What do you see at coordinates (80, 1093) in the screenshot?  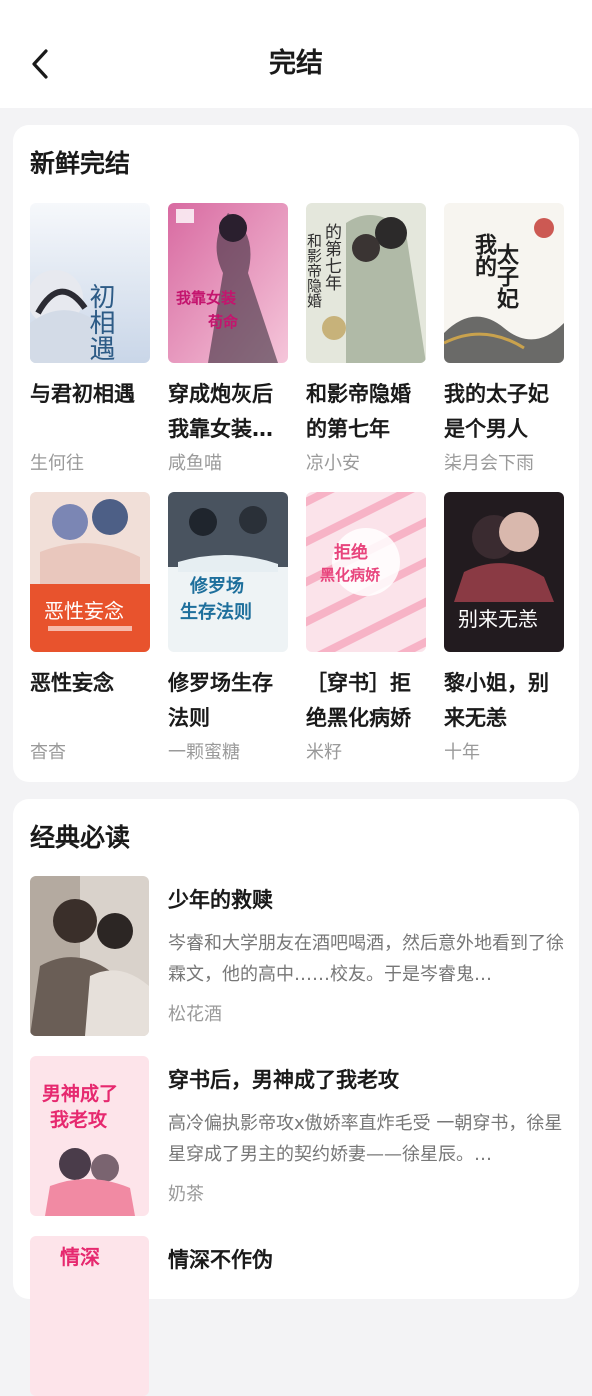 I see `svg-text: 男神成了` at bounding box center [80, 1093].